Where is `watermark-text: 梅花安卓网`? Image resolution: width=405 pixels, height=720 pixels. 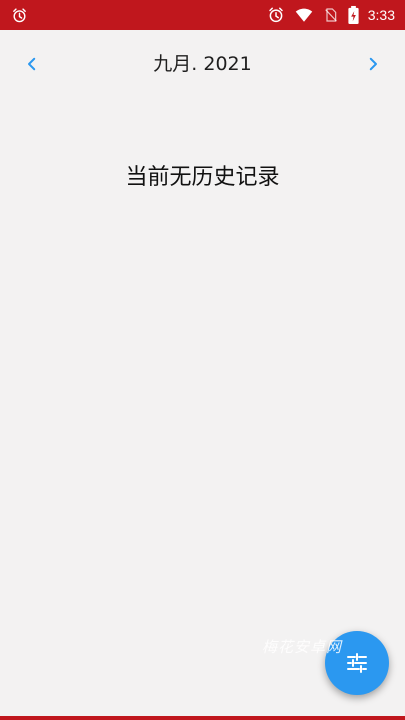 watermark-text: 梅花安卓网 is located at coordinates (302, 647).